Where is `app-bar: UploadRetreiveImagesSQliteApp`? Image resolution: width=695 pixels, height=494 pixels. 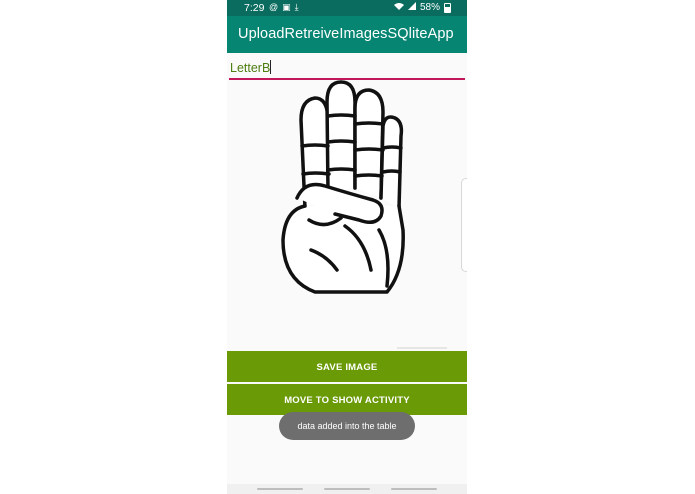 app-bar: UploadRetreiveImagesSQliteApp is located at coordinates (347, 34).